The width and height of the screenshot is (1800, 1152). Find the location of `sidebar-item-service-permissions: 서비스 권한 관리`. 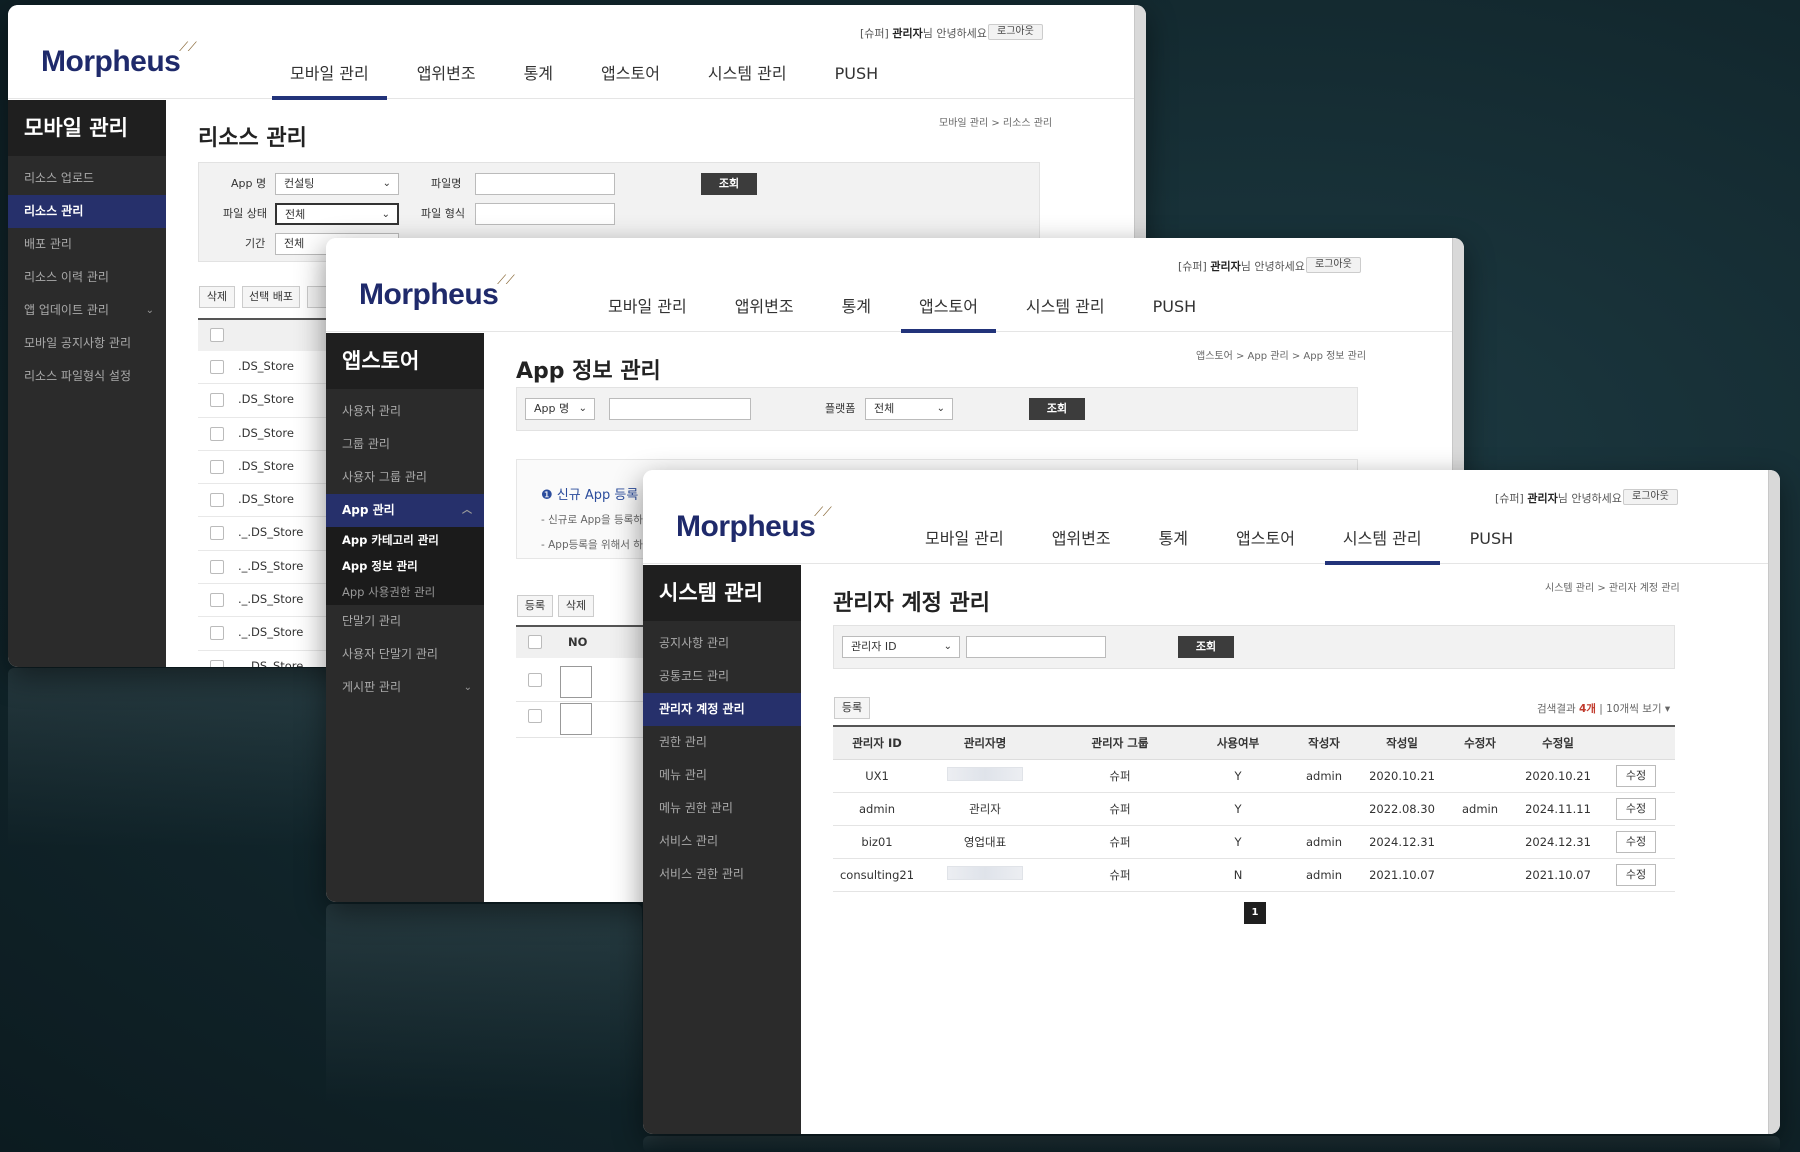

sidebar-item-service-permissions: 서비스 권한 관리 is located at coordinates (722, 874).